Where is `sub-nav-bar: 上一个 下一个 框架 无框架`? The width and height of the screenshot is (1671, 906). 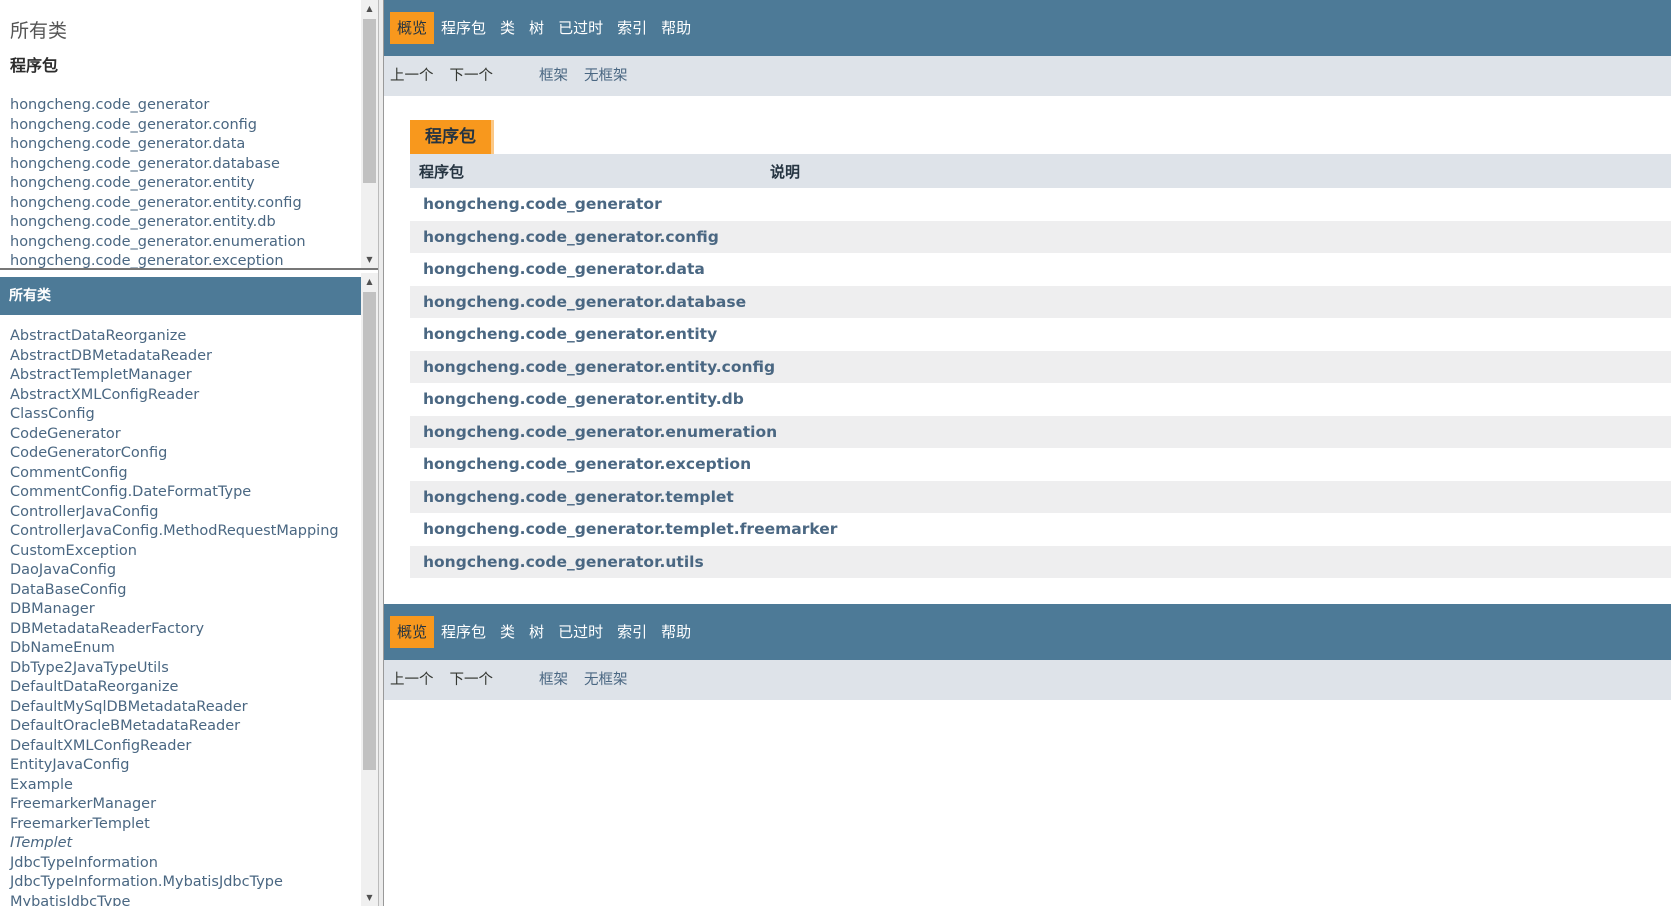 sub-nav-bar: 上一个 下一个 框架 无框架 is located at coordinates (1027, 76).